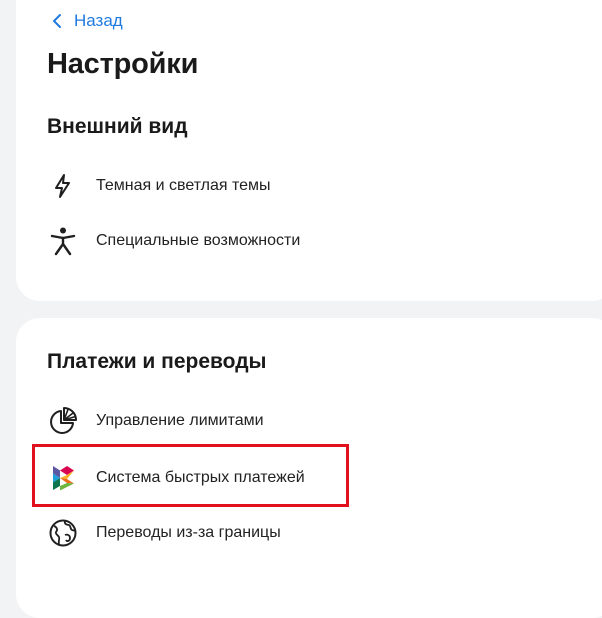 The height and width of the screenshot is (618, 602). Describe the element at coordinates (188, 532) in the screenshot. I see `settings-item-label: Переводы из-за границы` at that location.